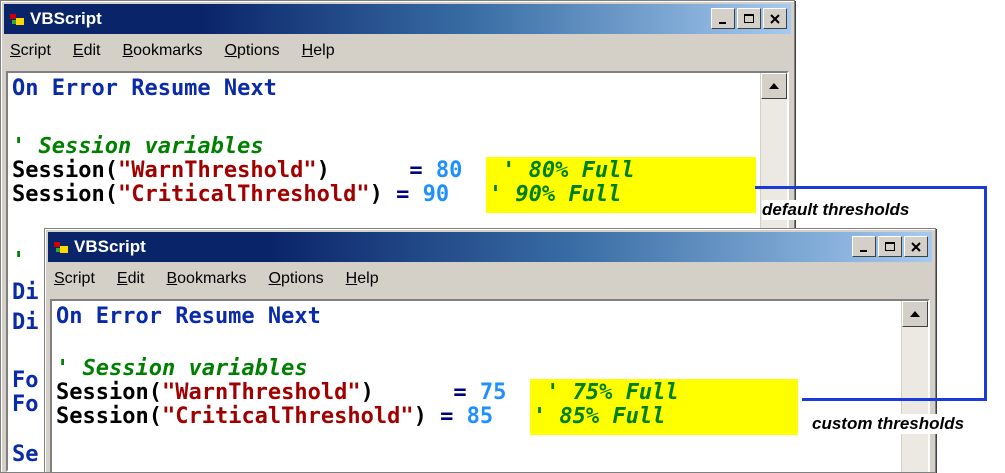  I want to click on back-line-1: On Error Resume Next, so click(144, 88).